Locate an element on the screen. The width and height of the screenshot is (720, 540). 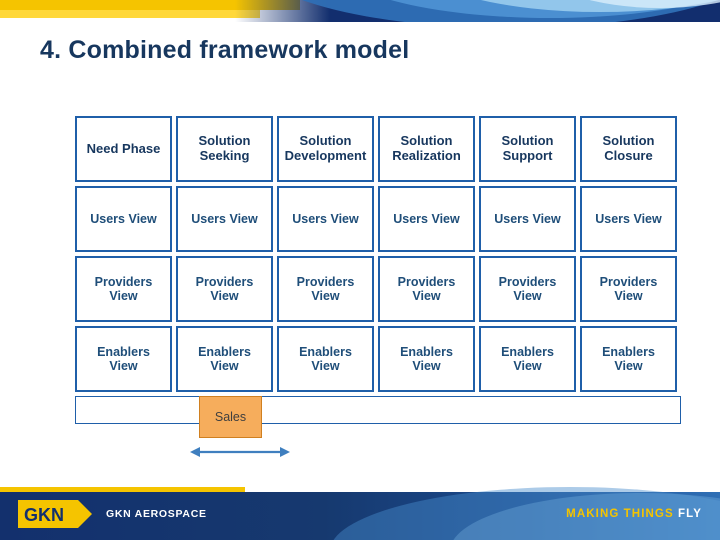
footer-tagline: MAKING THINGS FLY is located at coordinates (634, 514).